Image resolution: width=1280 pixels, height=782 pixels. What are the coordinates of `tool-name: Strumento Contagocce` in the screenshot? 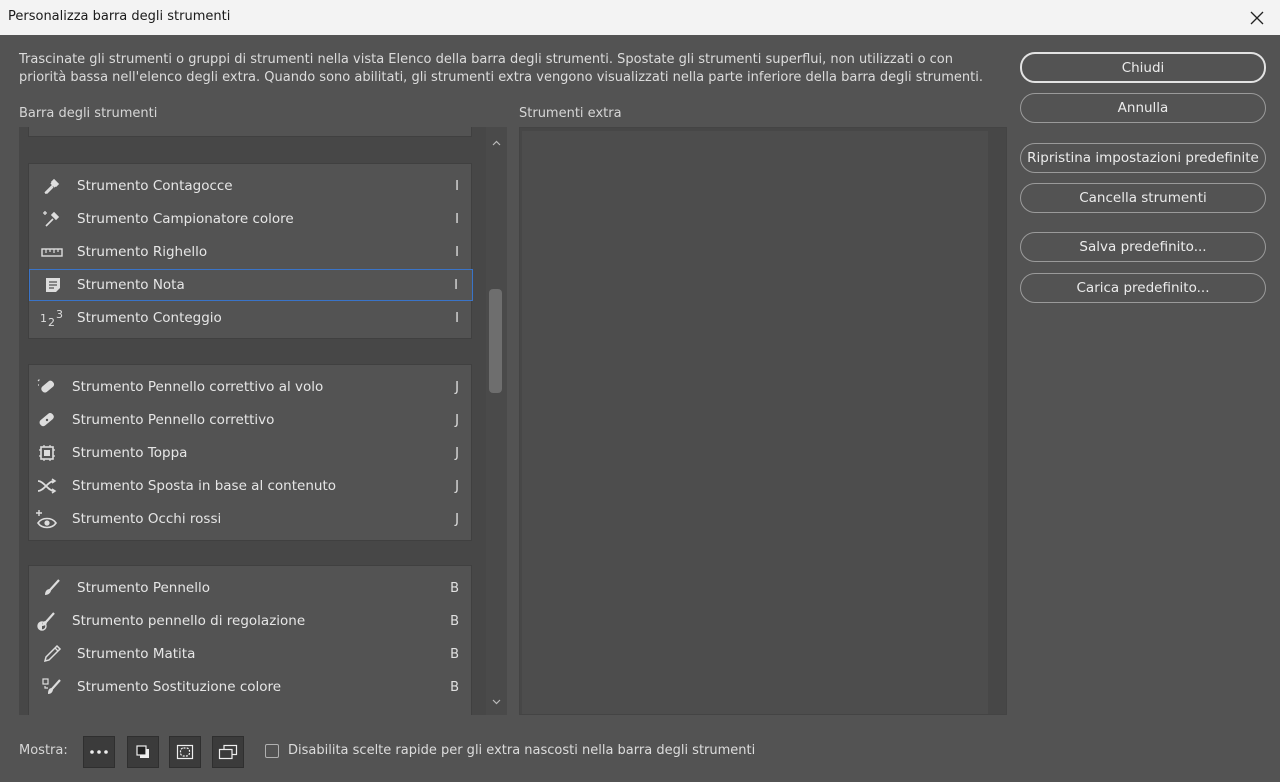 It's located at (155, 186).